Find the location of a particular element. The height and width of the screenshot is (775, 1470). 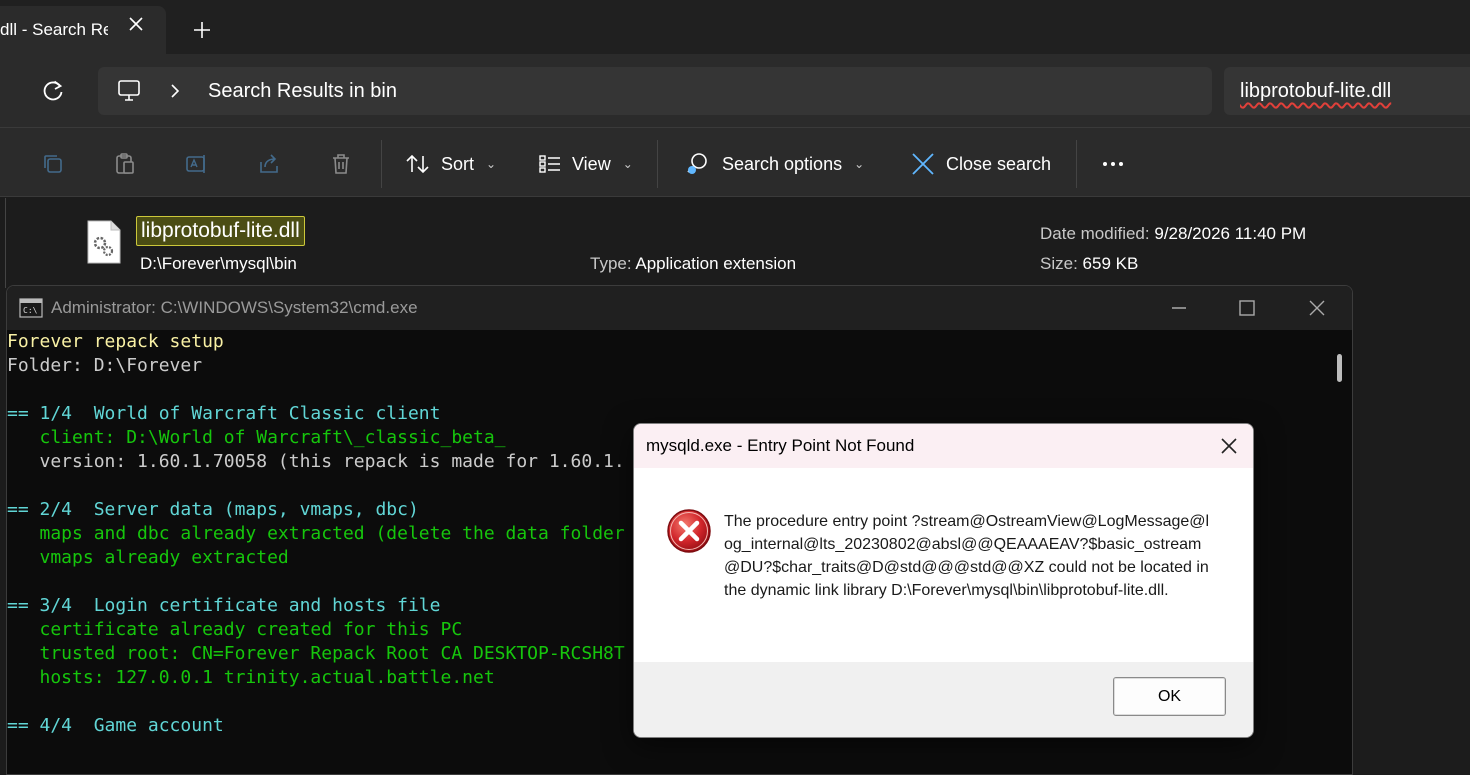

minimize-icon is located at coordinates (1179, 308).